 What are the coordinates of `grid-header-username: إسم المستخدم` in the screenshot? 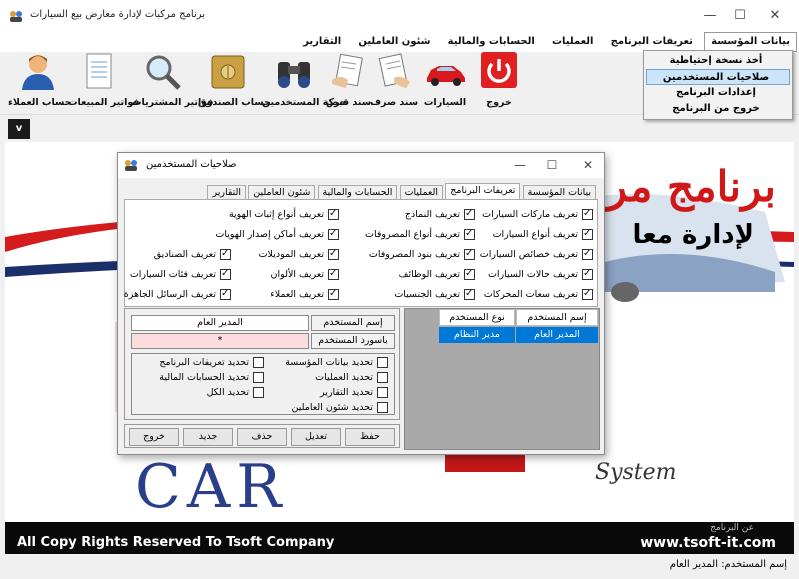 It's located at (557, 317).